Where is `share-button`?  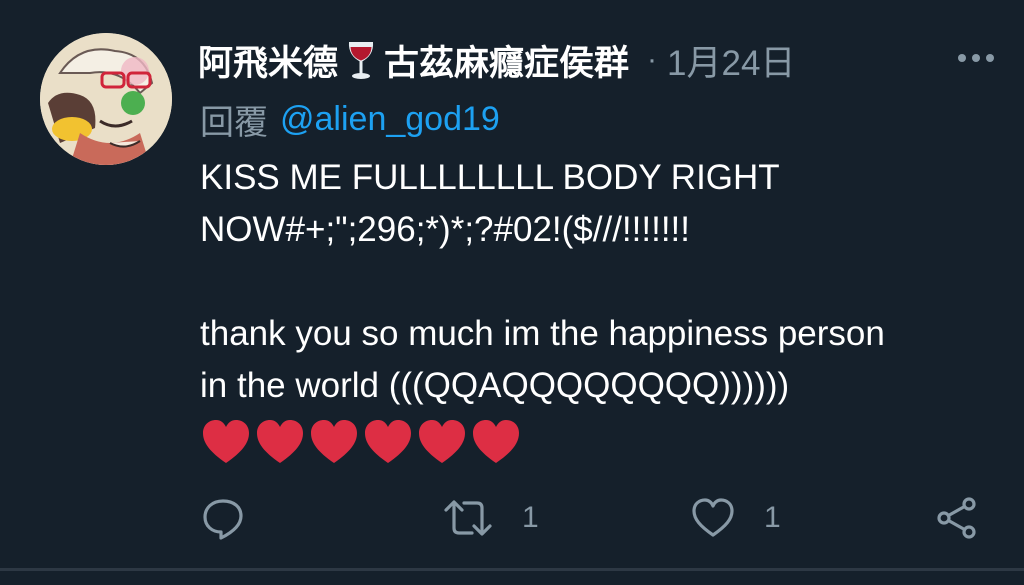
share-button is located at coordinates (957, 518).